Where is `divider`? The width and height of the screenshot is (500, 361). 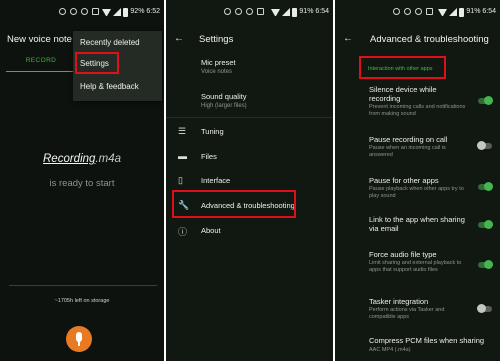 divider is located at coordinates (249, 117).